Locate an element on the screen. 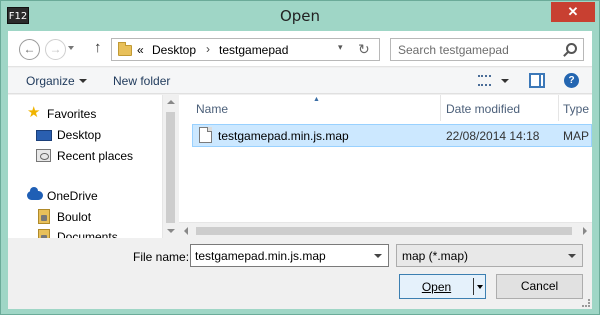  search-box: Search testgamepad is located at coordinates (487, 49).